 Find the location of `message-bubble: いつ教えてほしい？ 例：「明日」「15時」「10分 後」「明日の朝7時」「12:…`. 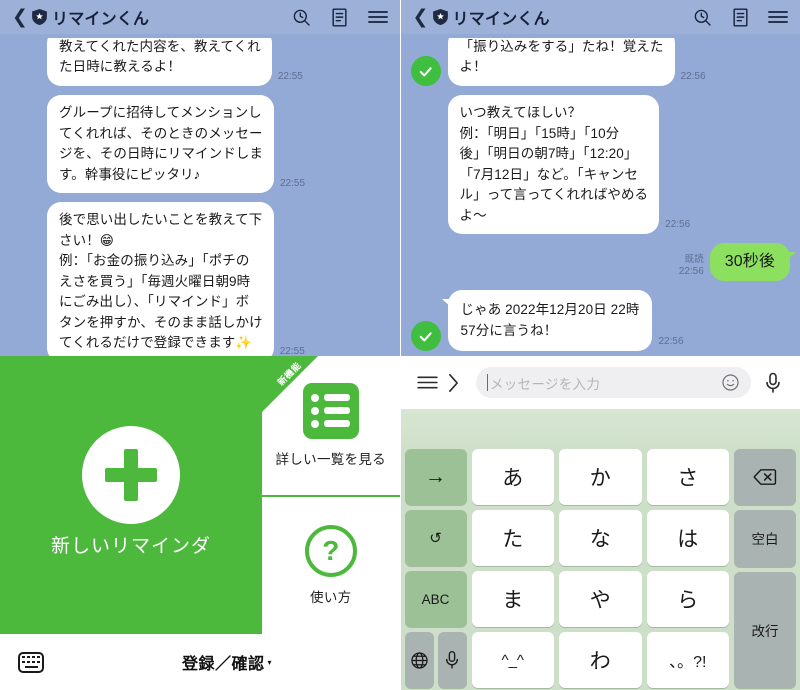

message-bubble: いつ教えてほしい？ 例：「明日」「15時」「10分 後」「明日の朝7時」「12:… is located at coordinates (553, 165).